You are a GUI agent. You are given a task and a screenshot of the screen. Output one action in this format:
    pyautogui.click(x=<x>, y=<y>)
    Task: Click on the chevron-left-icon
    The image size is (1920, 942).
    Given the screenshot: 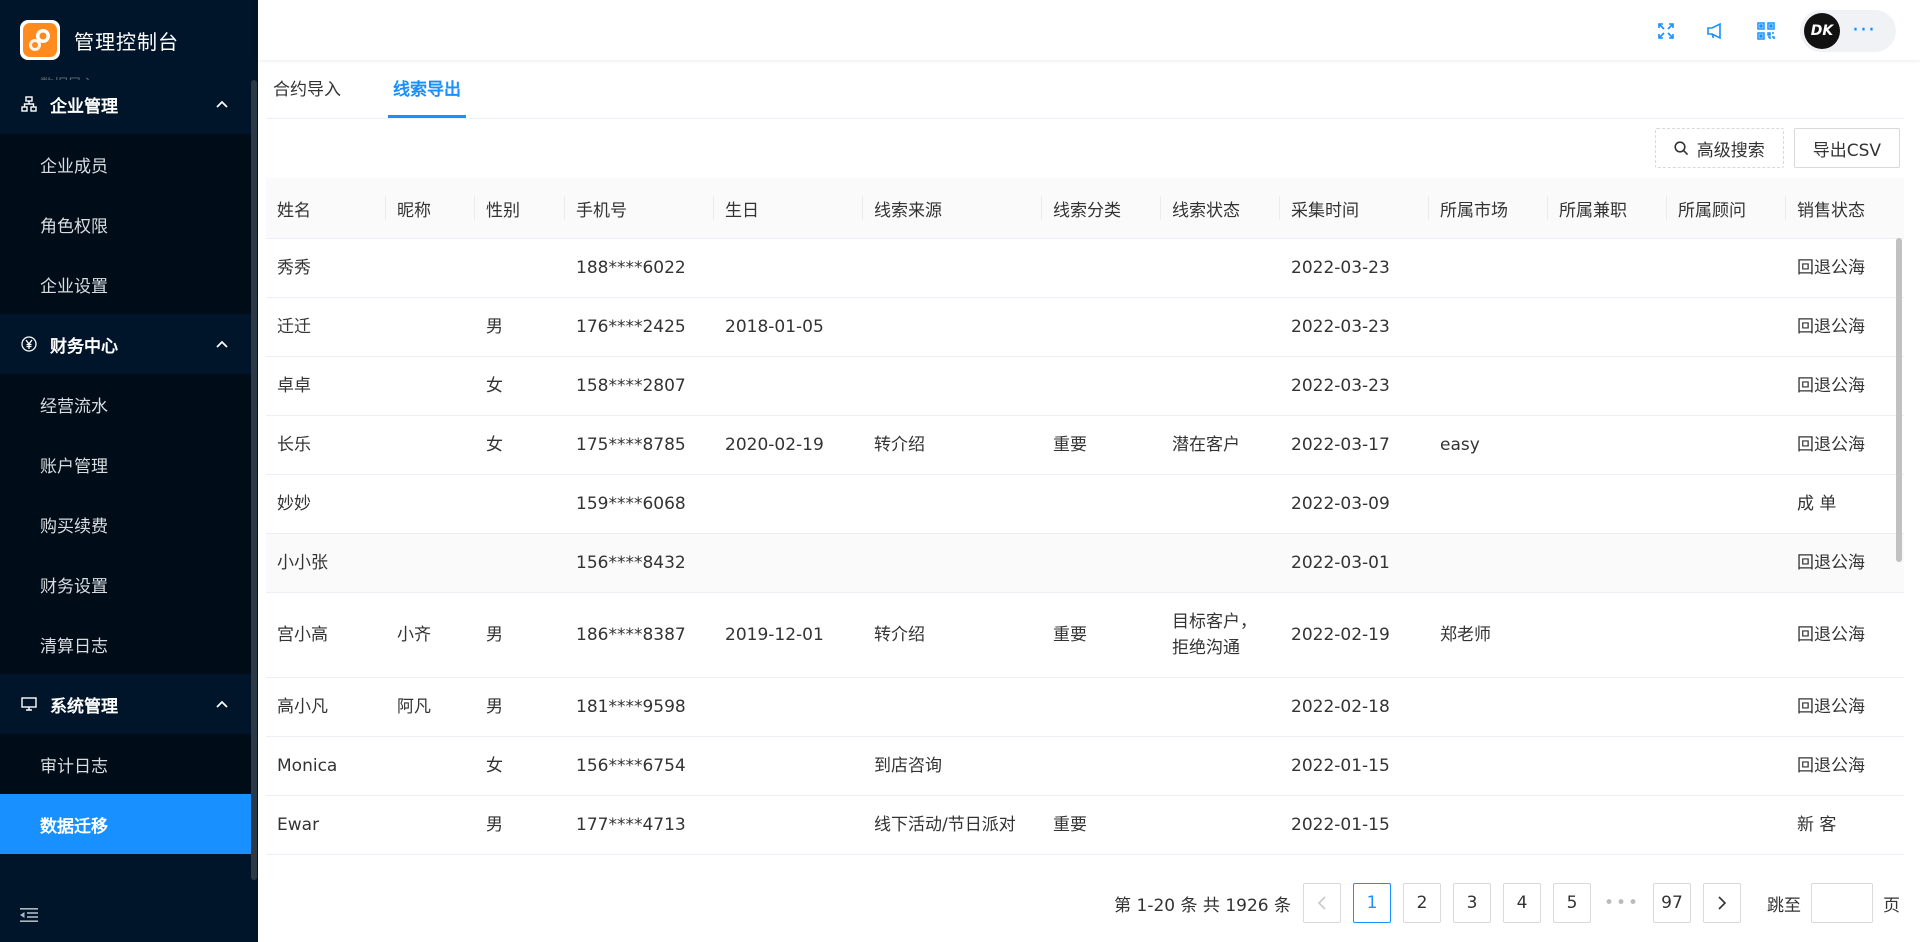 What is the action you would take?
    pyautogui.click(x=1321, y=903)
    